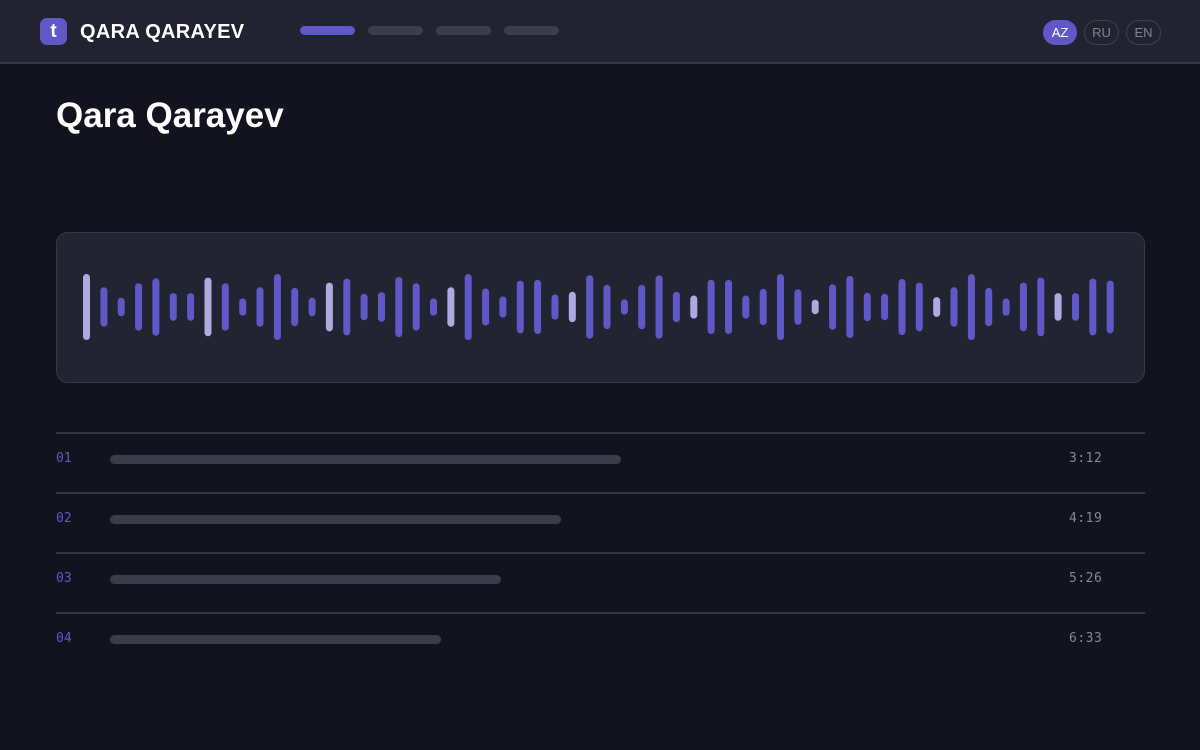 The height and width of the screenshot is (750, 1200). What do you see at coordinates (1086, 578) in the screenshot?
I see `track-duration: 5:26` at bounding box center [1086, 578].